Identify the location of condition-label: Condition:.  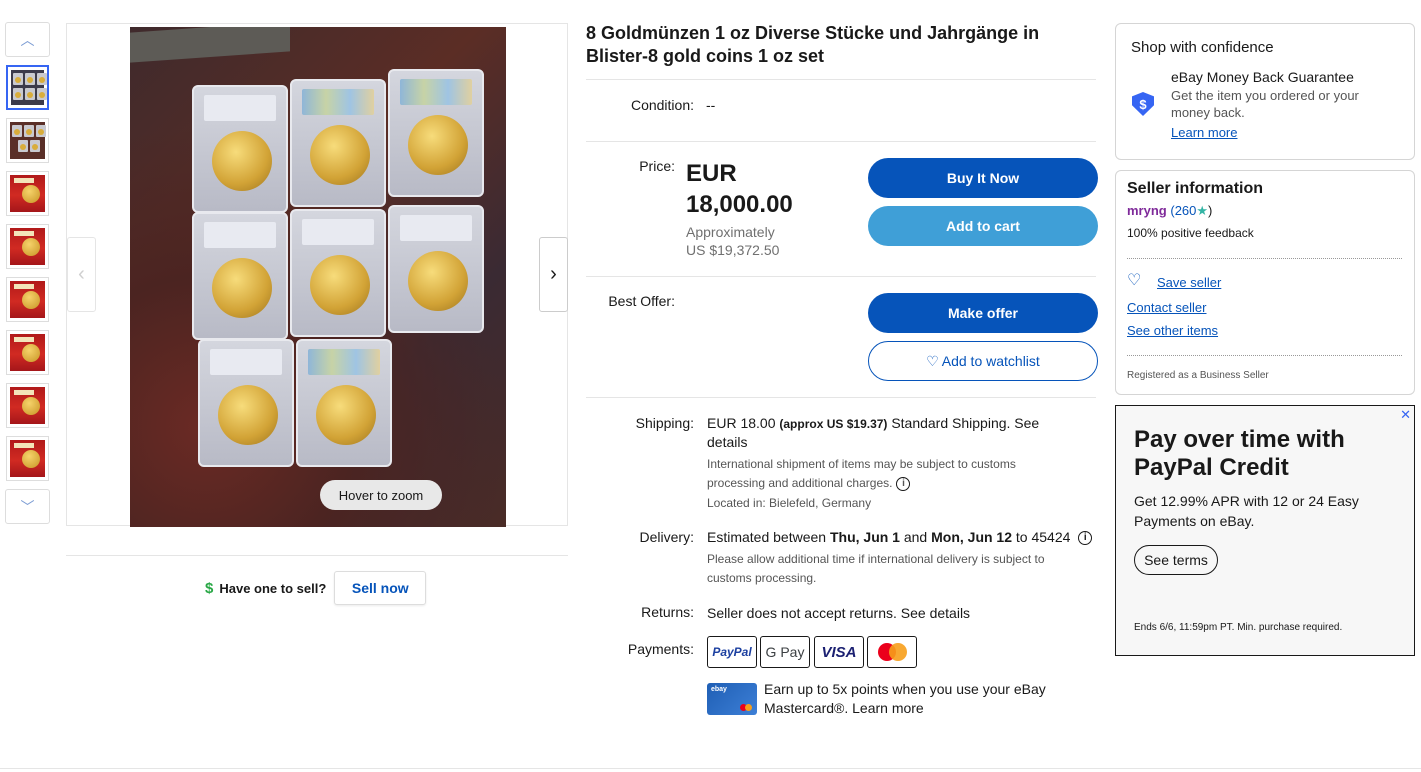
(662, 105).